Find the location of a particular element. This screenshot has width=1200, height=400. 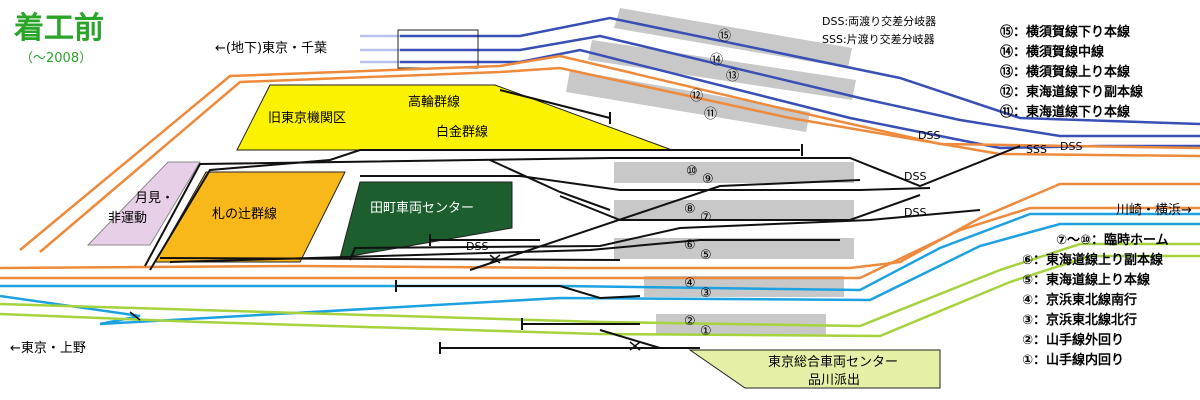

kyu-tokyo-label: 旧東京機関区 is located at coordinates (307, 118).